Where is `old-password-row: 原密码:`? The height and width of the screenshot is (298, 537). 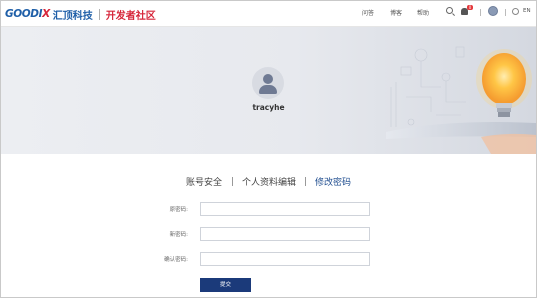
old-password-row: 原密码: is located at coordinates (268, 209).